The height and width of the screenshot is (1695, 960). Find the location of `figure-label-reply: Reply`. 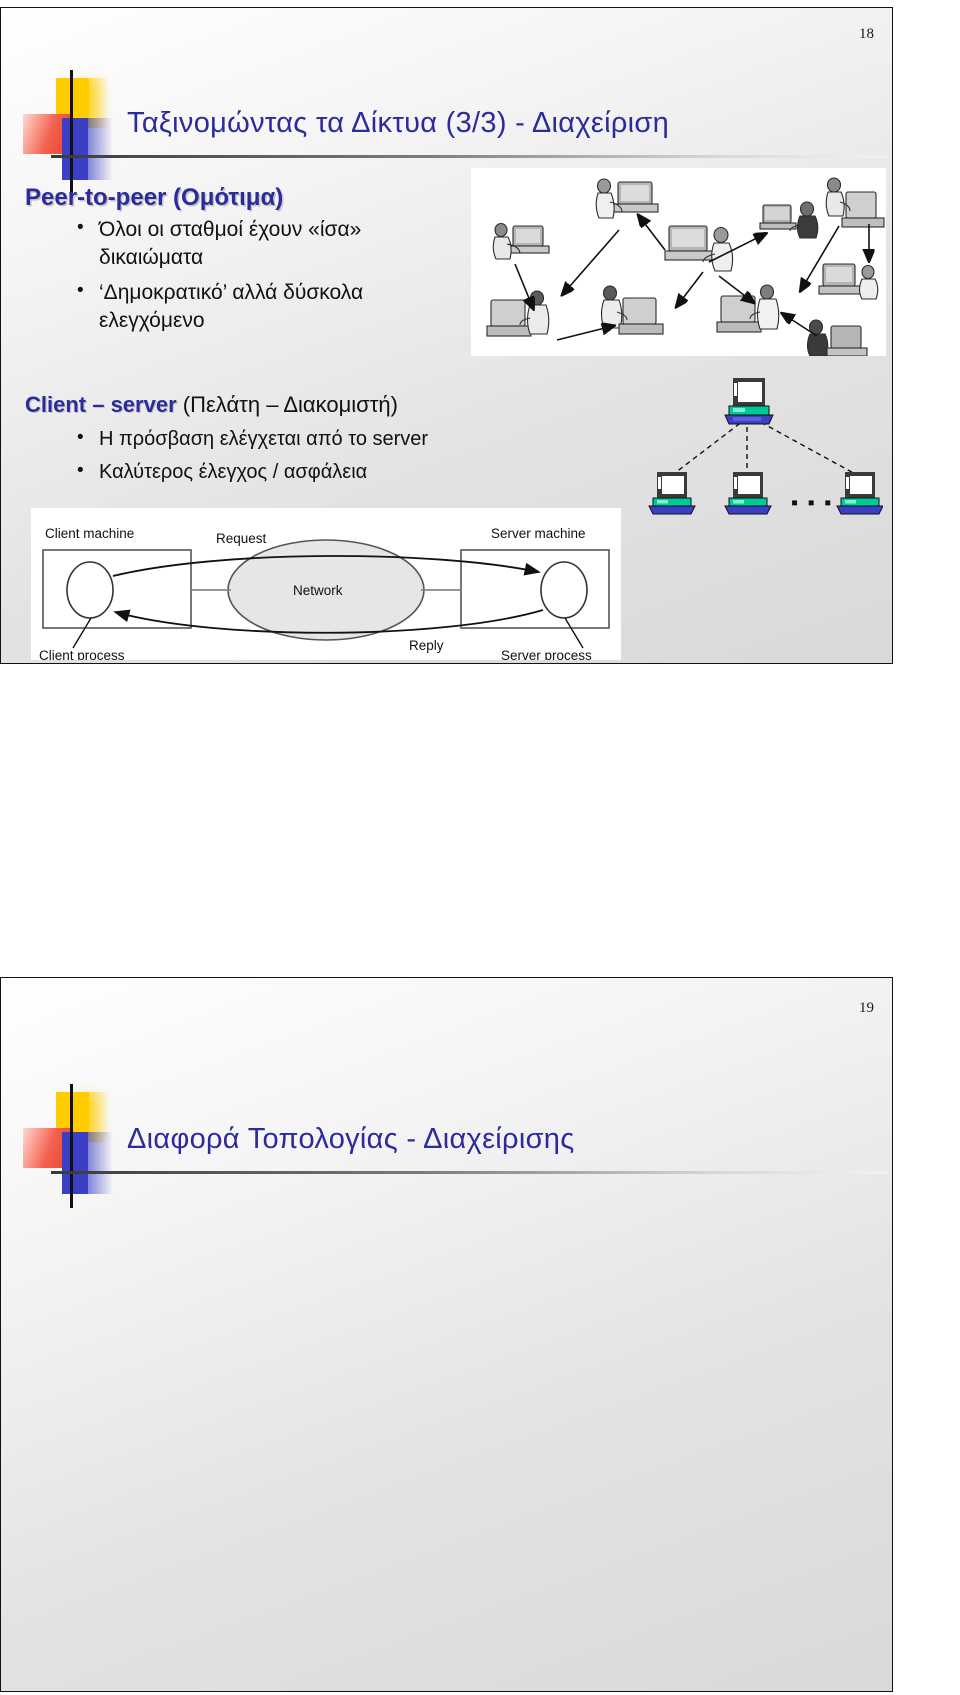

figure-label-reply: Reply is located at coordinates (426, 645).